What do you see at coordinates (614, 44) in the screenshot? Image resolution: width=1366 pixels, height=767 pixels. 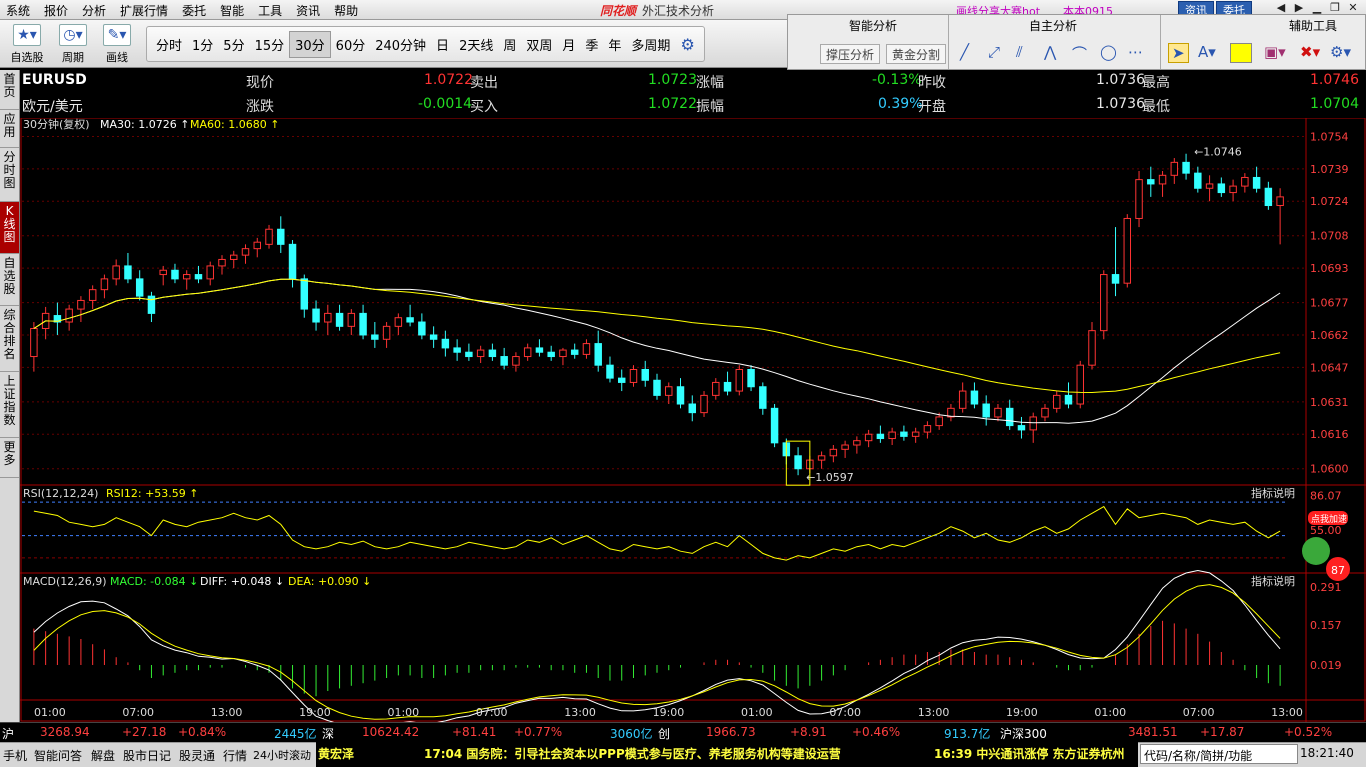 I see `period-year: 年` at bounding box center [614, 44].